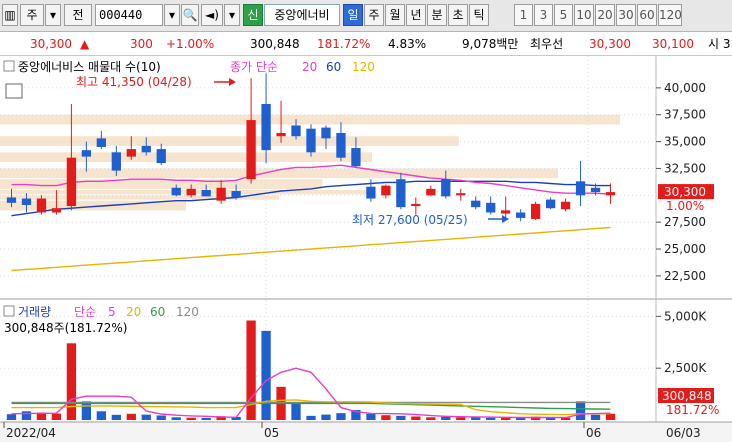  I want to click on grid-toggle-icon, so click(14, 91).